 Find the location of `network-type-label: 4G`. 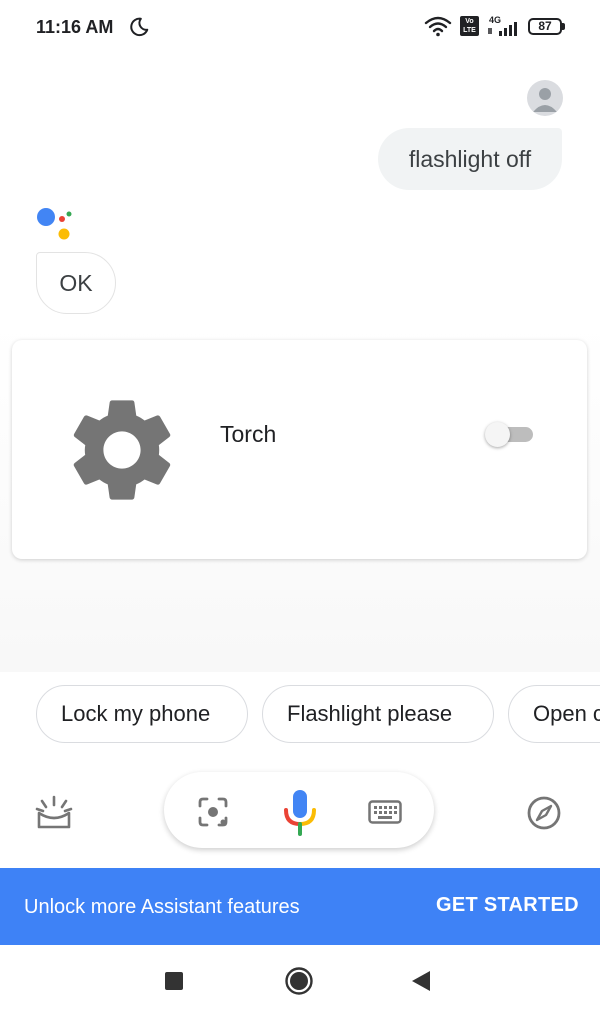

network-type-label: 4G is located at coordinates (495, 20).